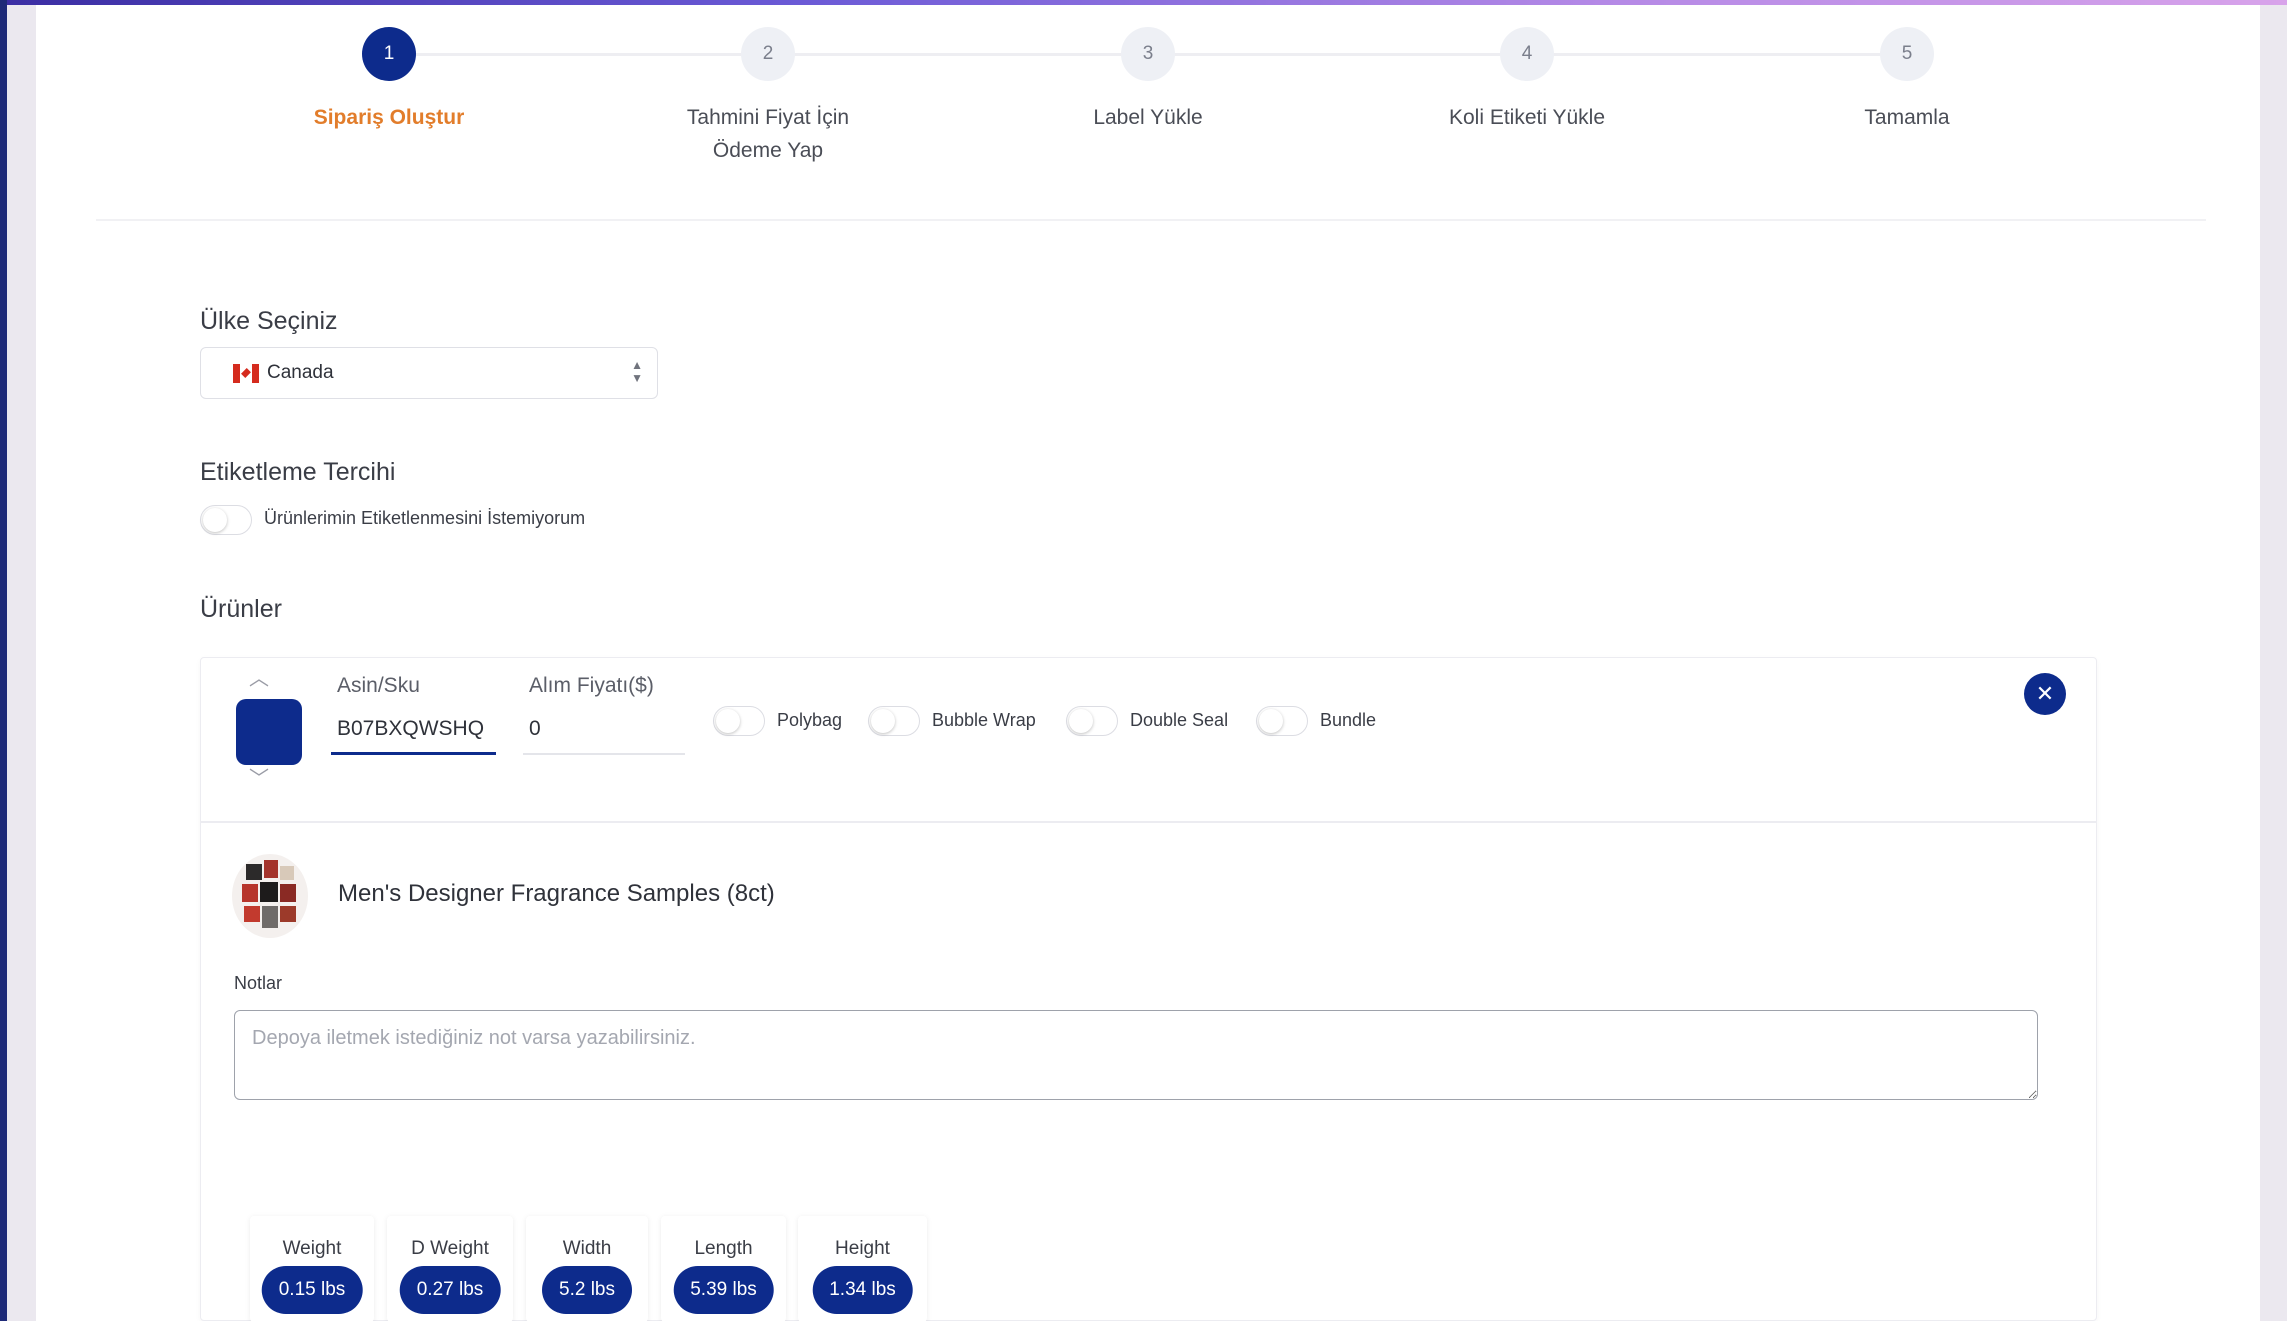 The image size is (2287, 1321). I want to click on notes-label: Notlar, so click(258, 983).